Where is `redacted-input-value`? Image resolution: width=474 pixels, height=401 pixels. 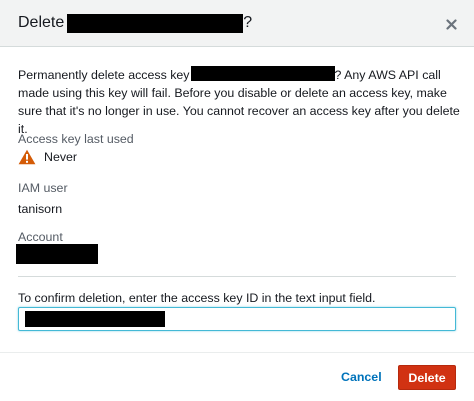
redacted-input-value is located at coordinates (95, 319).